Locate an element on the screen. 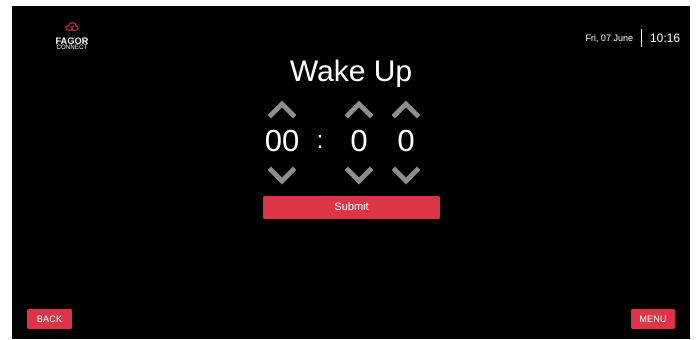  minutes-tens-down-button is located at coordinates (359, 176).